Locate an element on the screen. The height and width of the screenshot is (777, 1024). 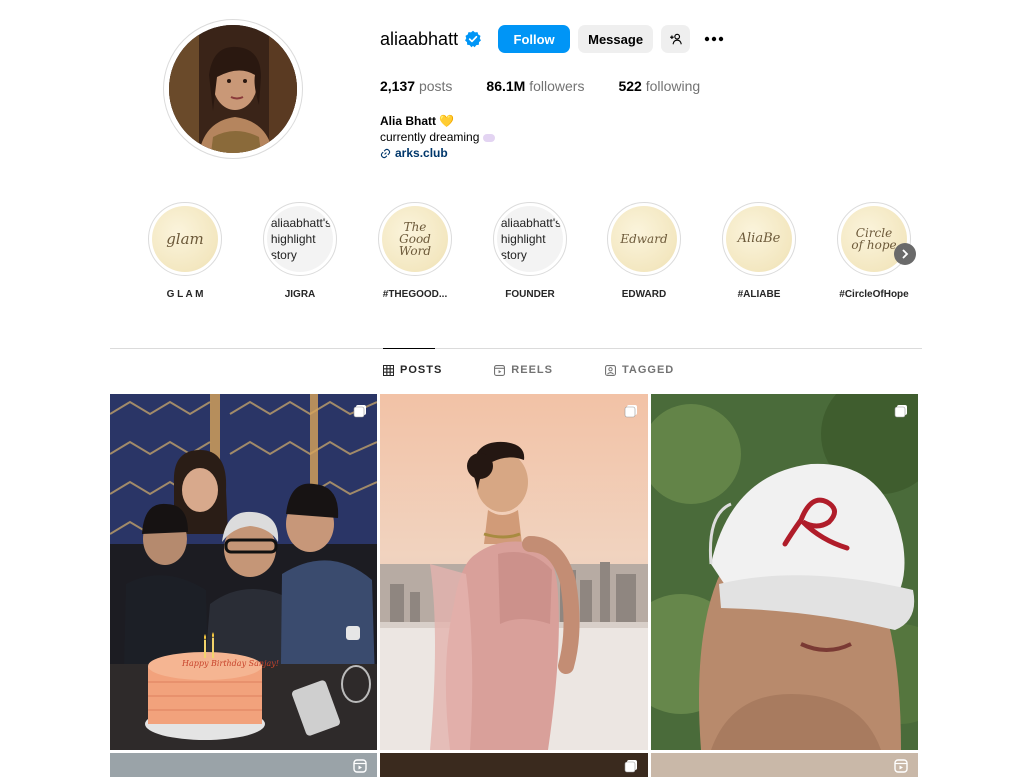
highlight-cover-text: Circle of hope is located at coordinates (874, 239).